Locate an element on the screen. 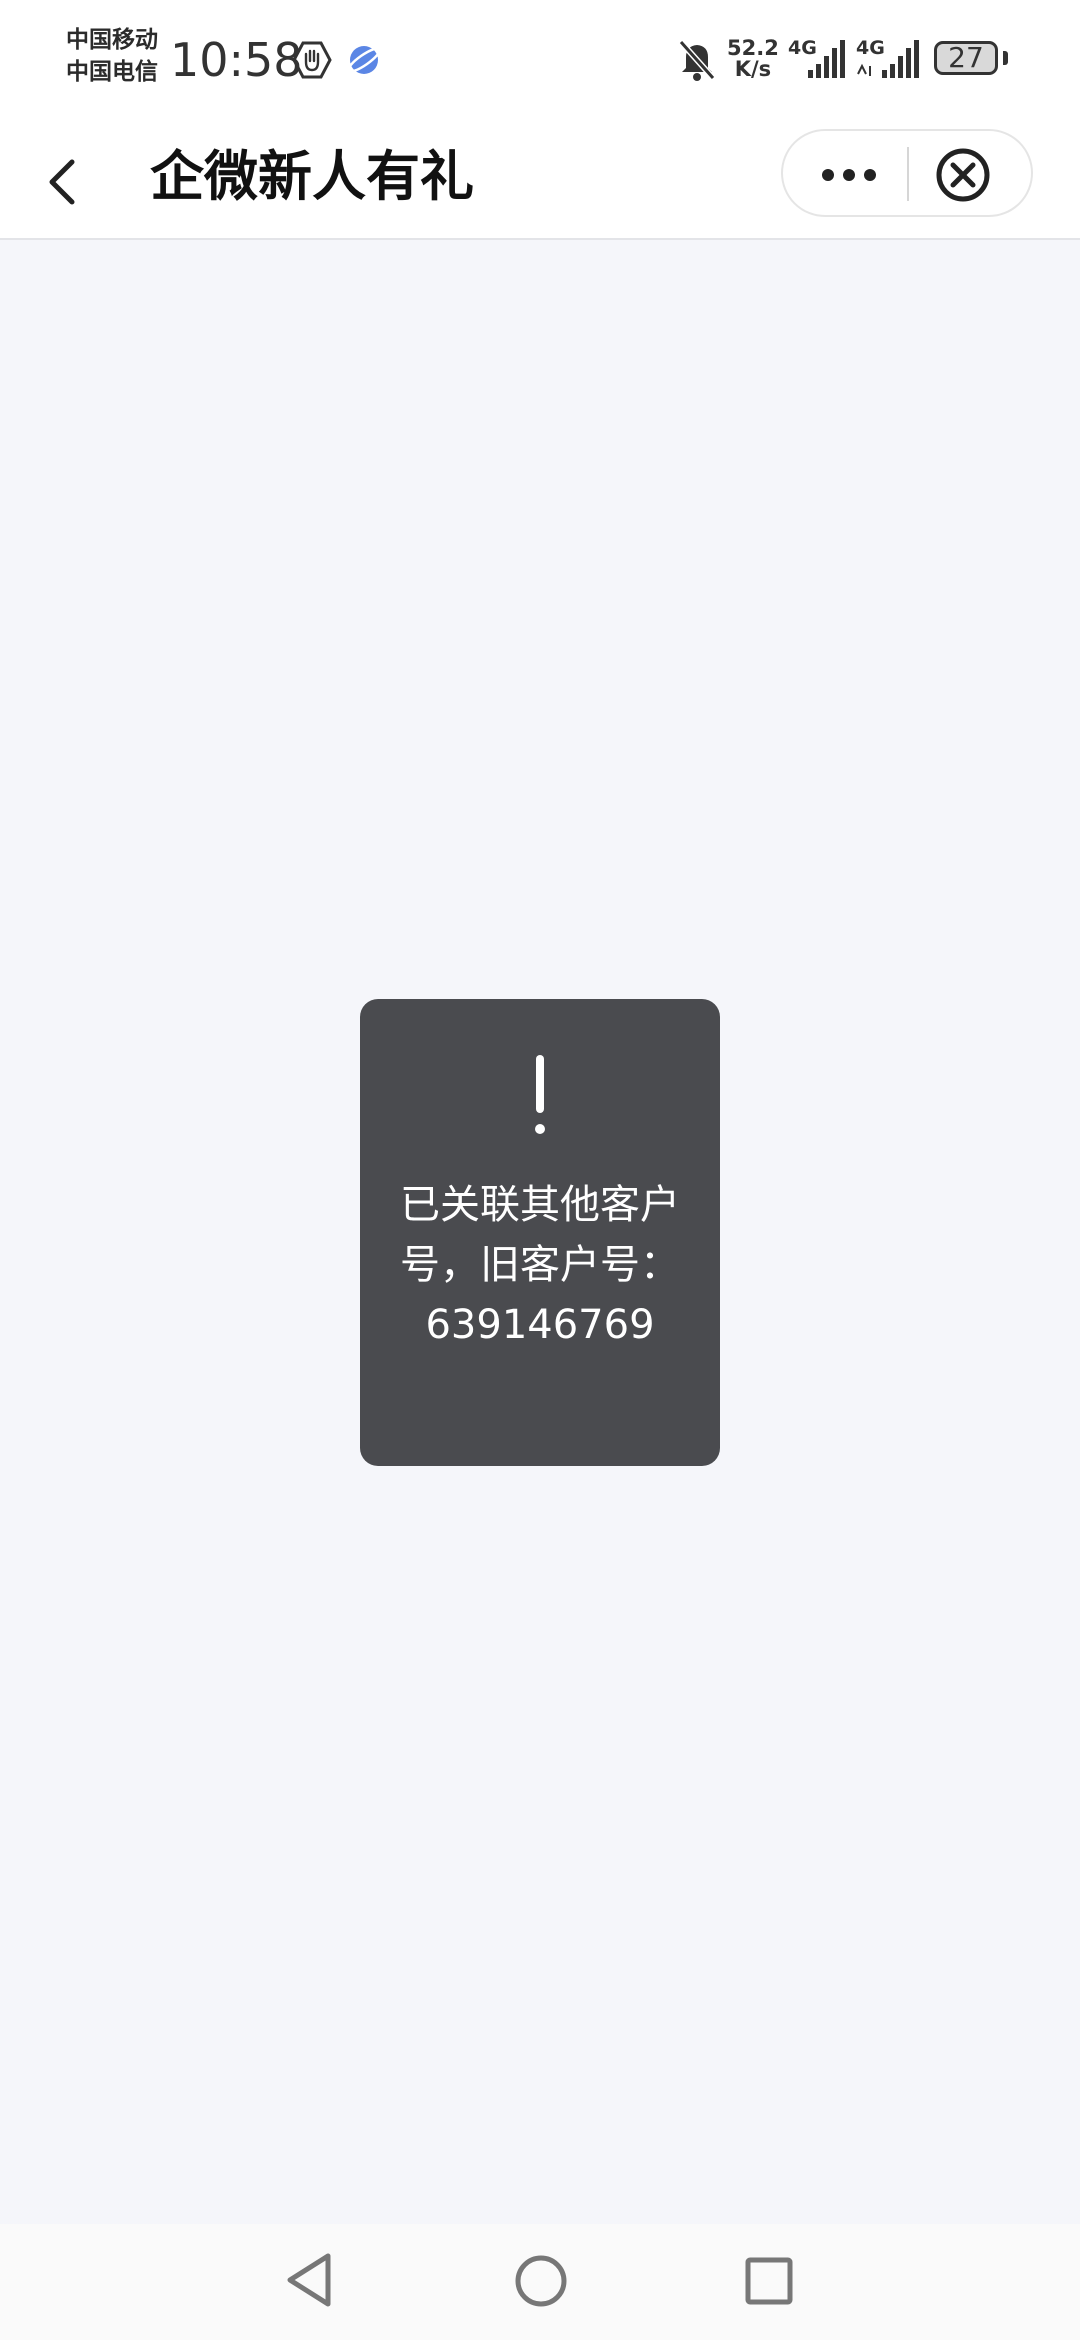 The height and width of the screenshot is (2340, 1080). back-button is located at coordinates (65, 180).